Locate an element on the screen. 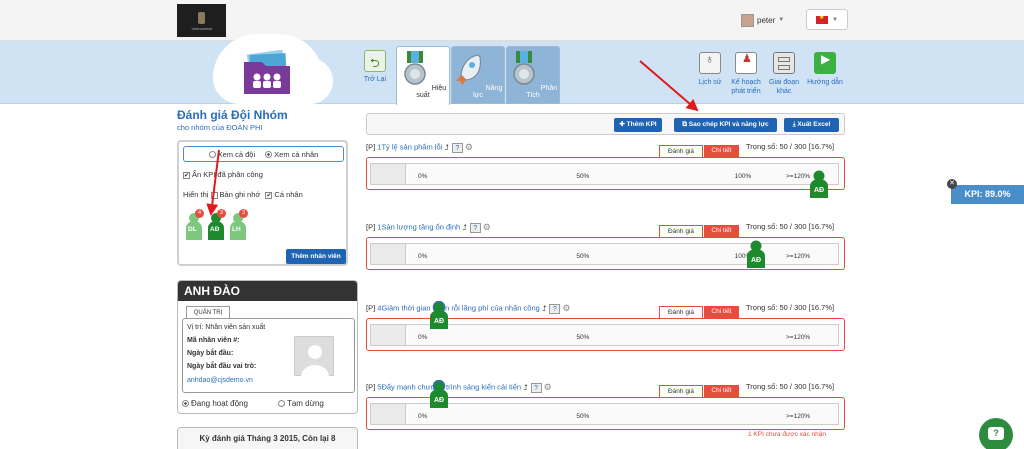 This screenshot has height=449, width=1024. tab-performance: Hiệu suất is located at coordinates (423, 75).